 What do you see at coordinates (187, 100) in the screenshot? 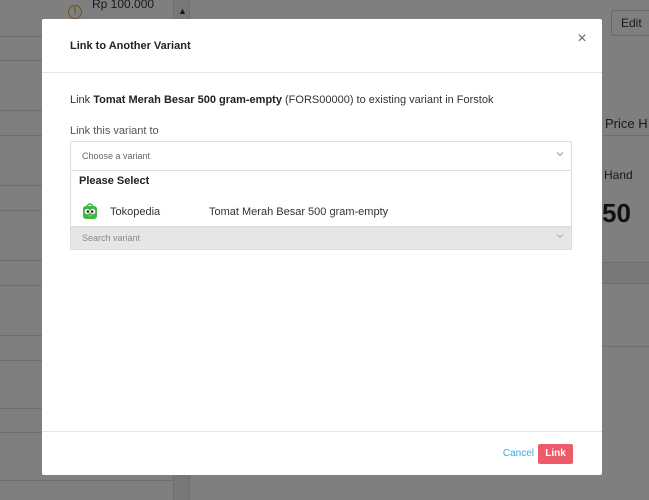
I see `variant-name: Tomat Merah Besar 500 gram-empty` at bounding box center [187, 100].